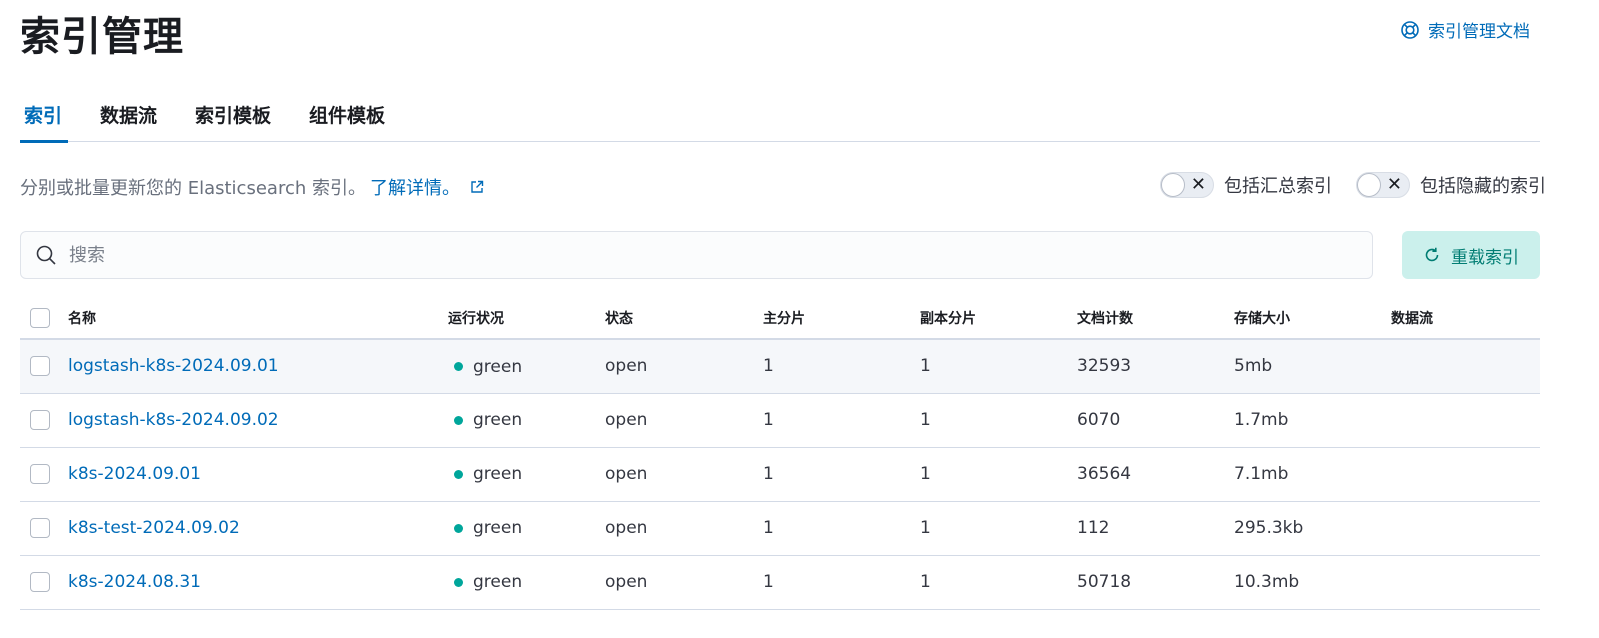  I want to click on include-hidden-toggle-group: ✕ 包括隐藏的索引, so click(1451, 185).